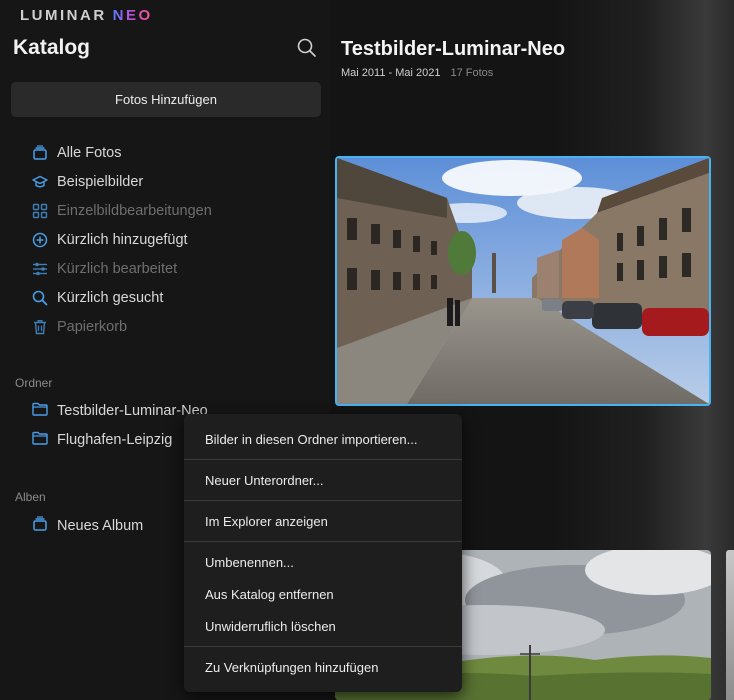 The height and width of the screenshot is (700, 734). What do you see at coordinates (40, 327) in the screenshot?
I see `trash-icon` at bounding box center [40, 327].